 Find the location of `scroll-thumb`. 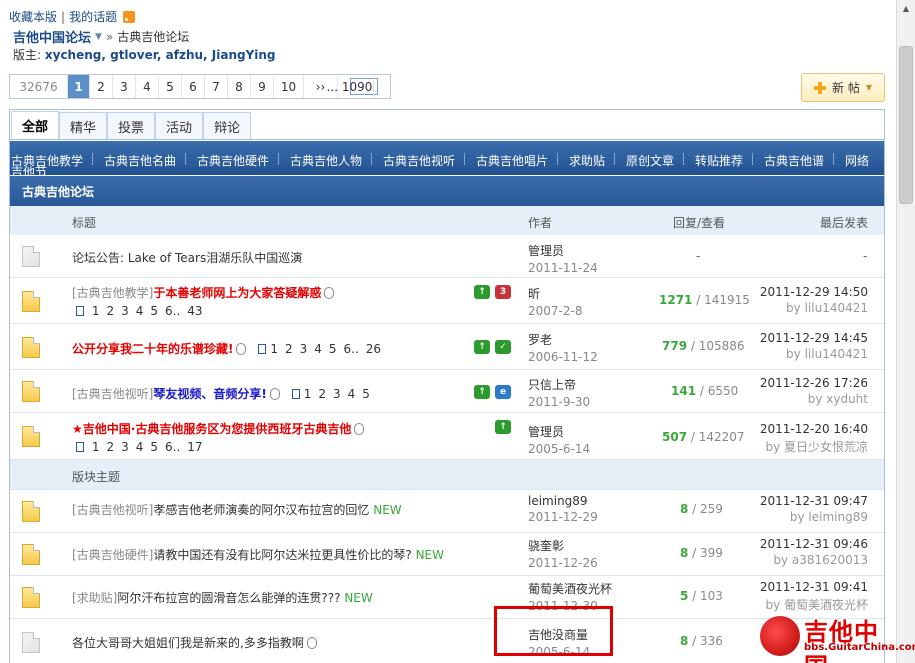

scroll-thumb is located at coordinates (906, 125).